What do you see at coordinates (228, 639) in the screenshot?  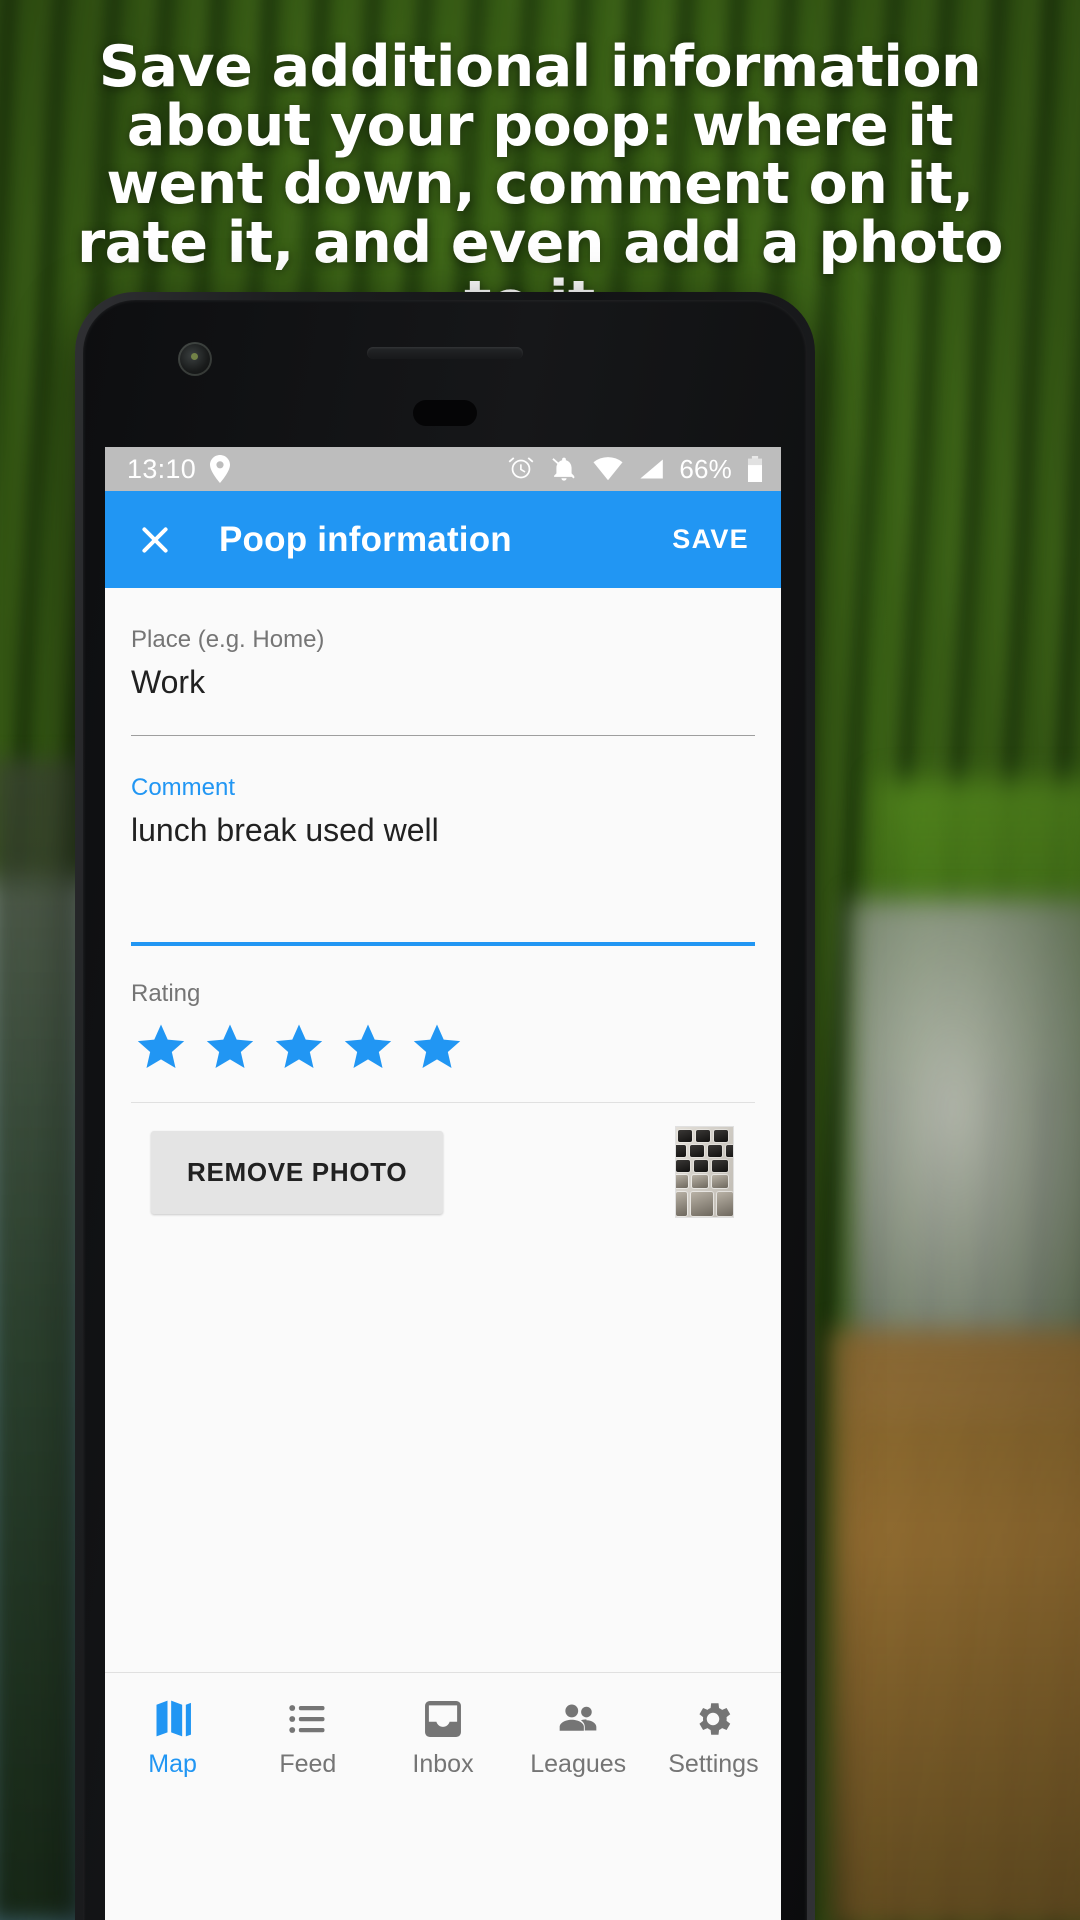 I see `place-label: Place (e.g. Home)` at bounding box center [228, 639].